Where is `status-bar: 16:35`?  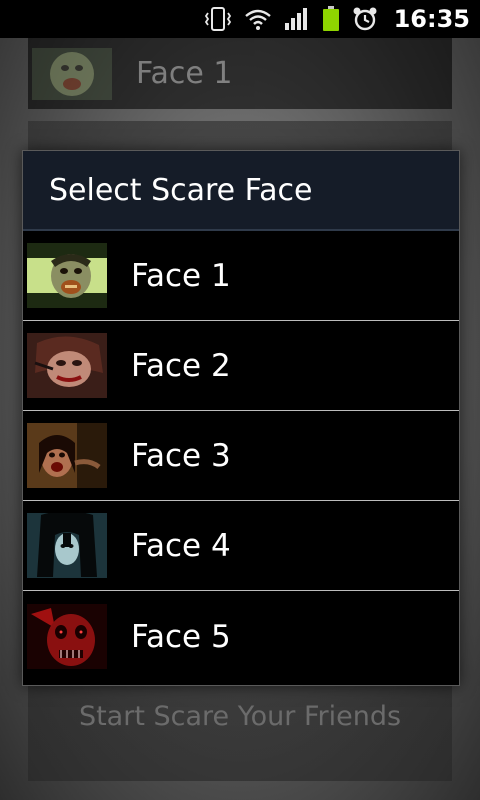 status-bar: 16:35 is located at coordinates (240, 19).